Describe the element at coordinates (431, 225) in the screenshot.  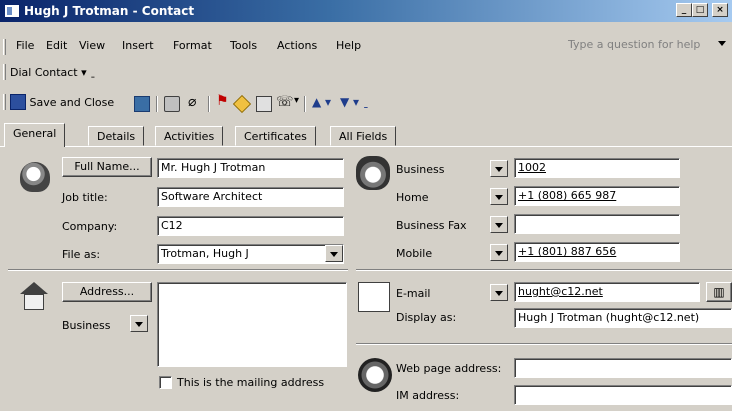
I see `phone-fax-label: Business Fax` at that location.